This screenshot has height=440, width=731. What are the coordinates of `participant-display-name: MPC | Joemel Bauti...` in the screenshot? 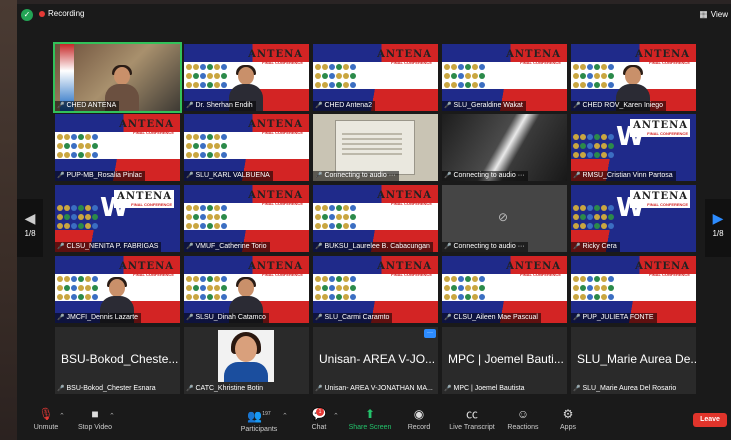 It's located at (506, 359).